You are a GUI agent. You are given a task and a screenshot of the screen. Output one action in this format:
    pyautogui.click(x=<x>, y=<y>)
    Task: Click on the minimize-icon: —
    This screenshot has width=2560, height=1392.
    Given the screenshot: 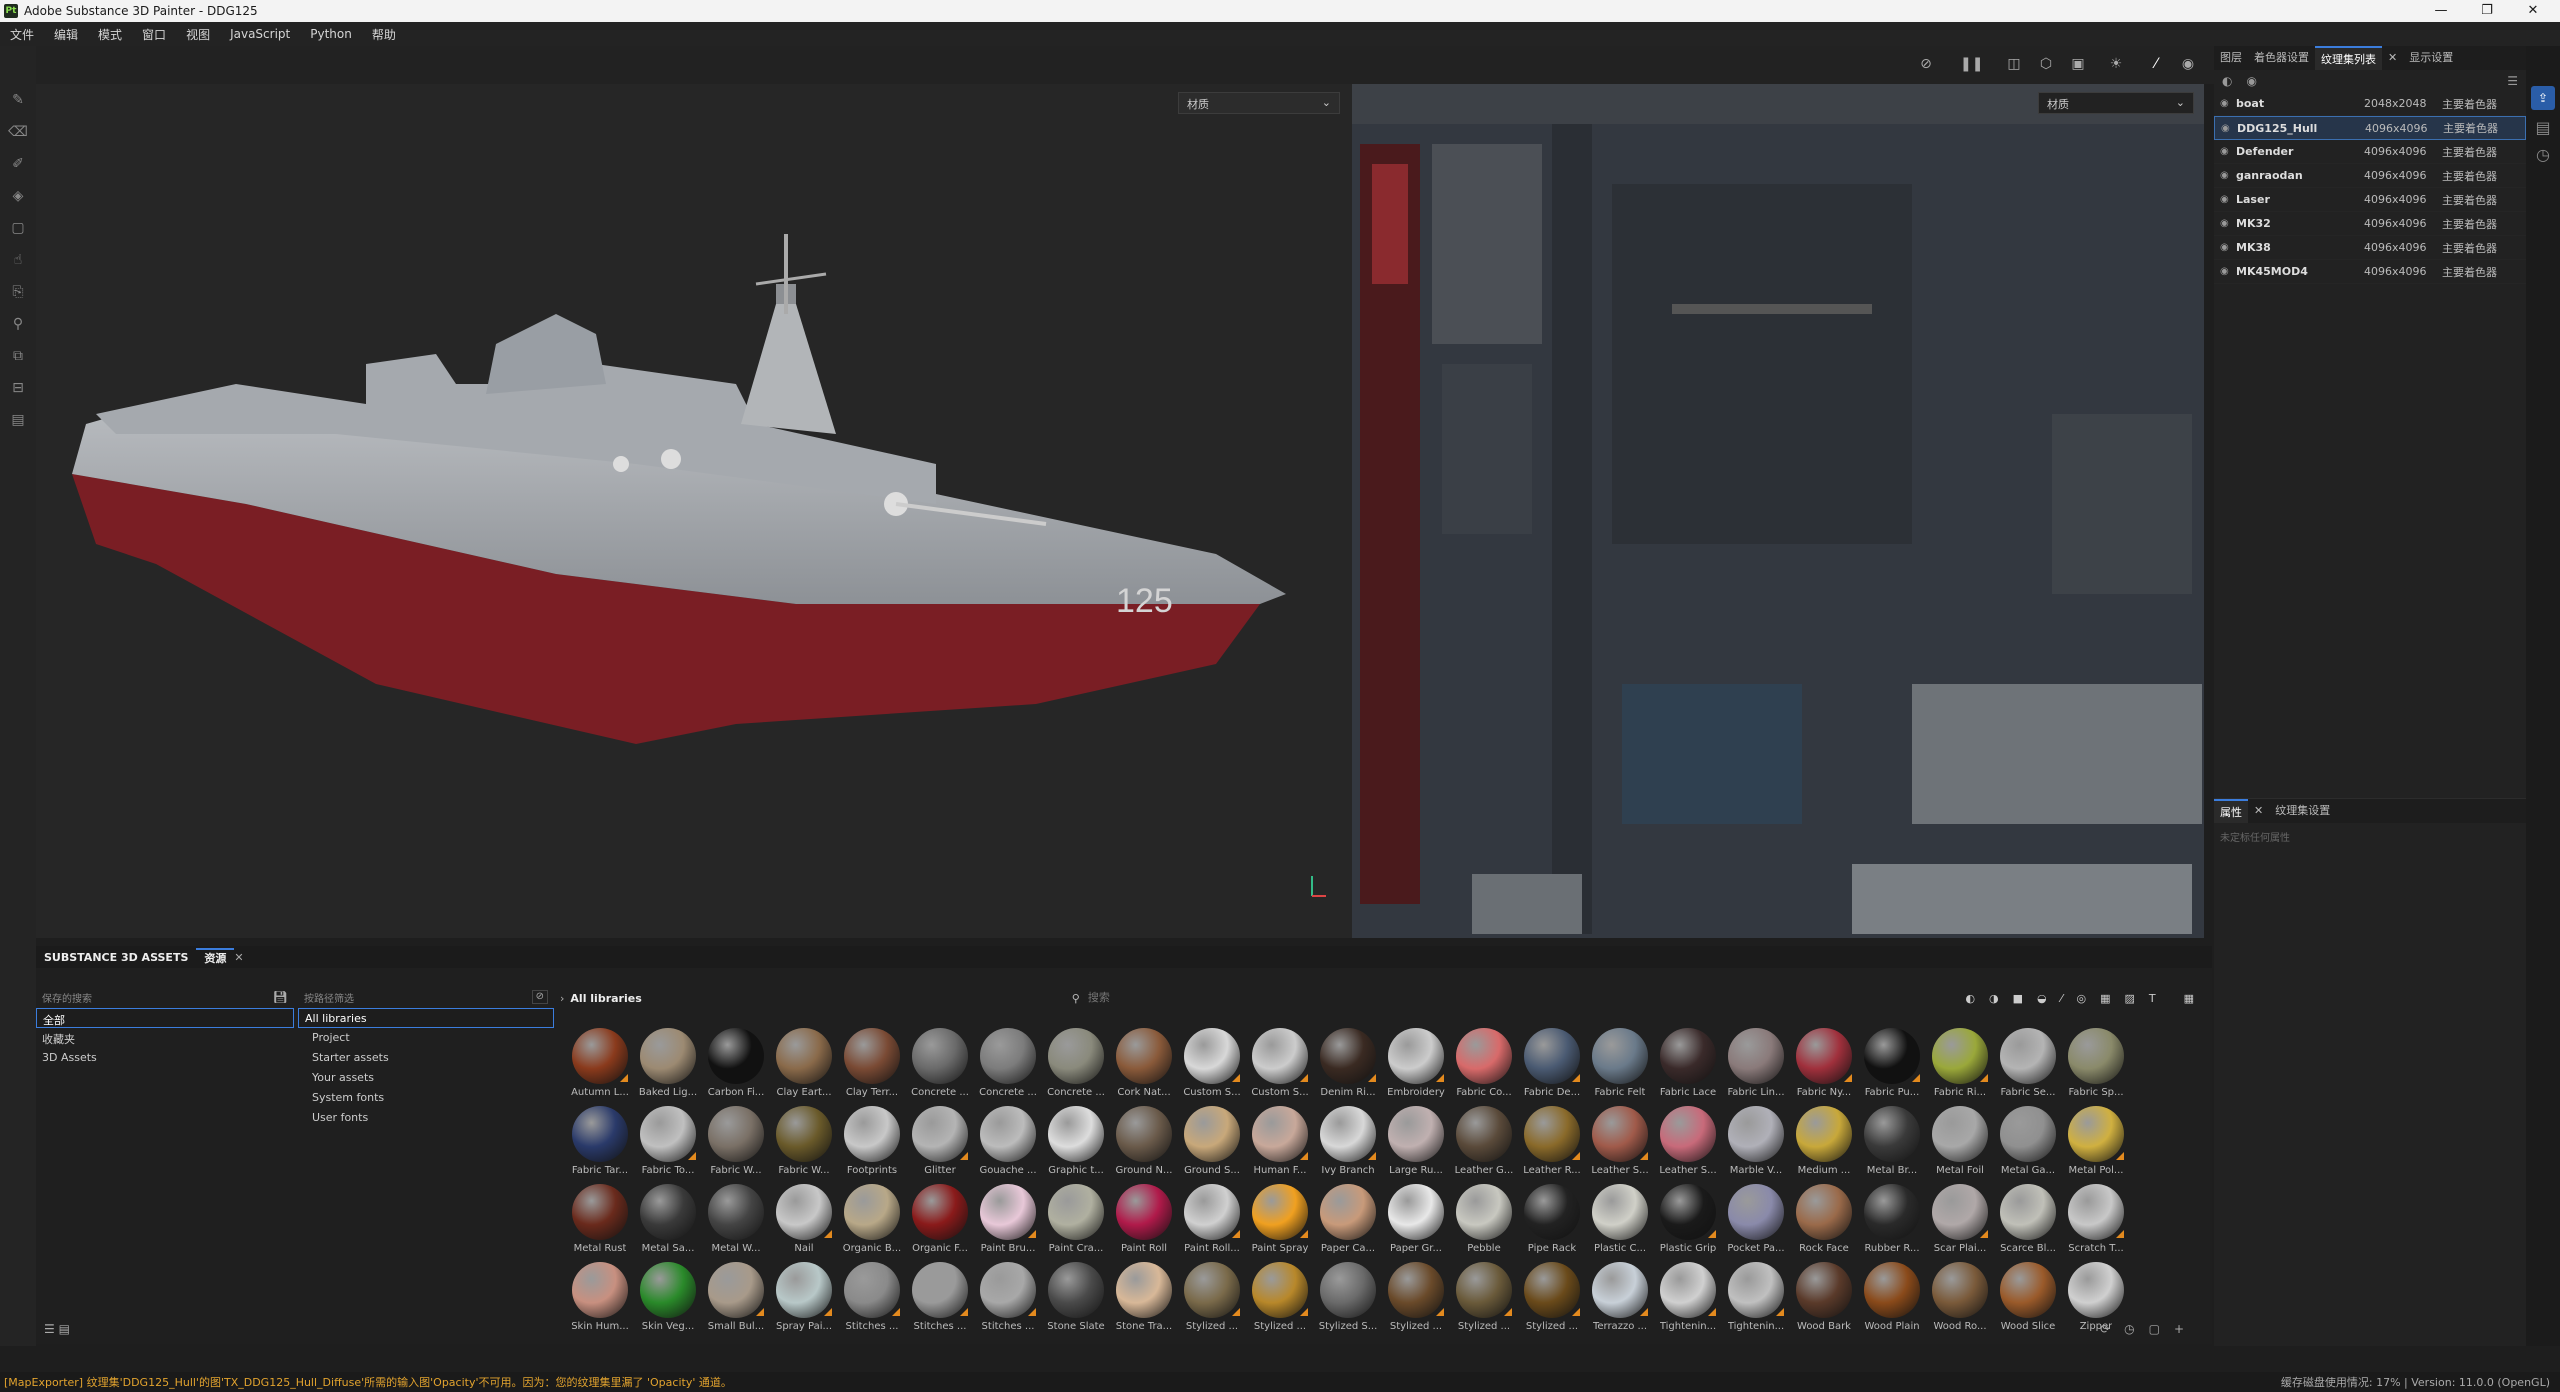 What is the action you would take?
    pyautogui.click(x=2441, y=11)
    